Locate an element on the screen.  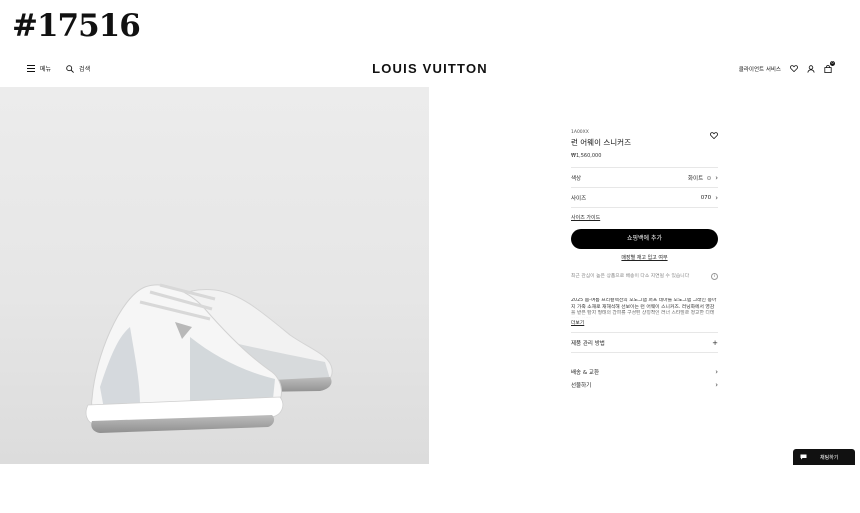
info-icon: i is located at coordinates (714, 276).